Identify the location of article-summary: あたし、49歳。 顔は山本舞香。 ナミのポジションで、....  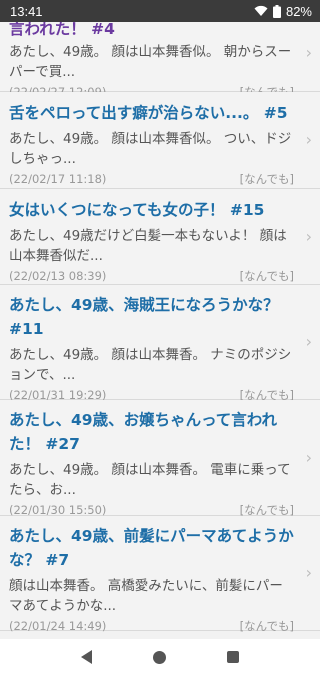
(150, 365).